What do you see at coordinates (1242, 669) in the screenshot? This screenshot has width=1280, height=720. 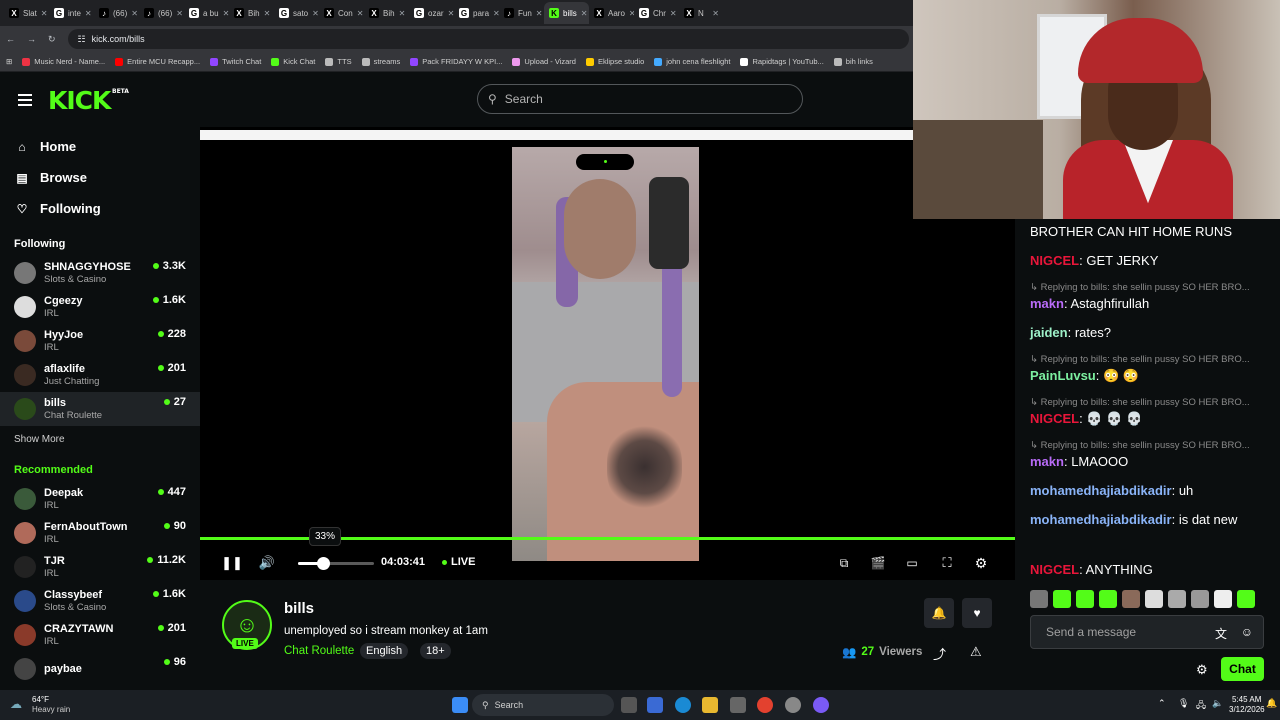 I see `chat-send-button: Chat` at bounding box center [1242, 669].